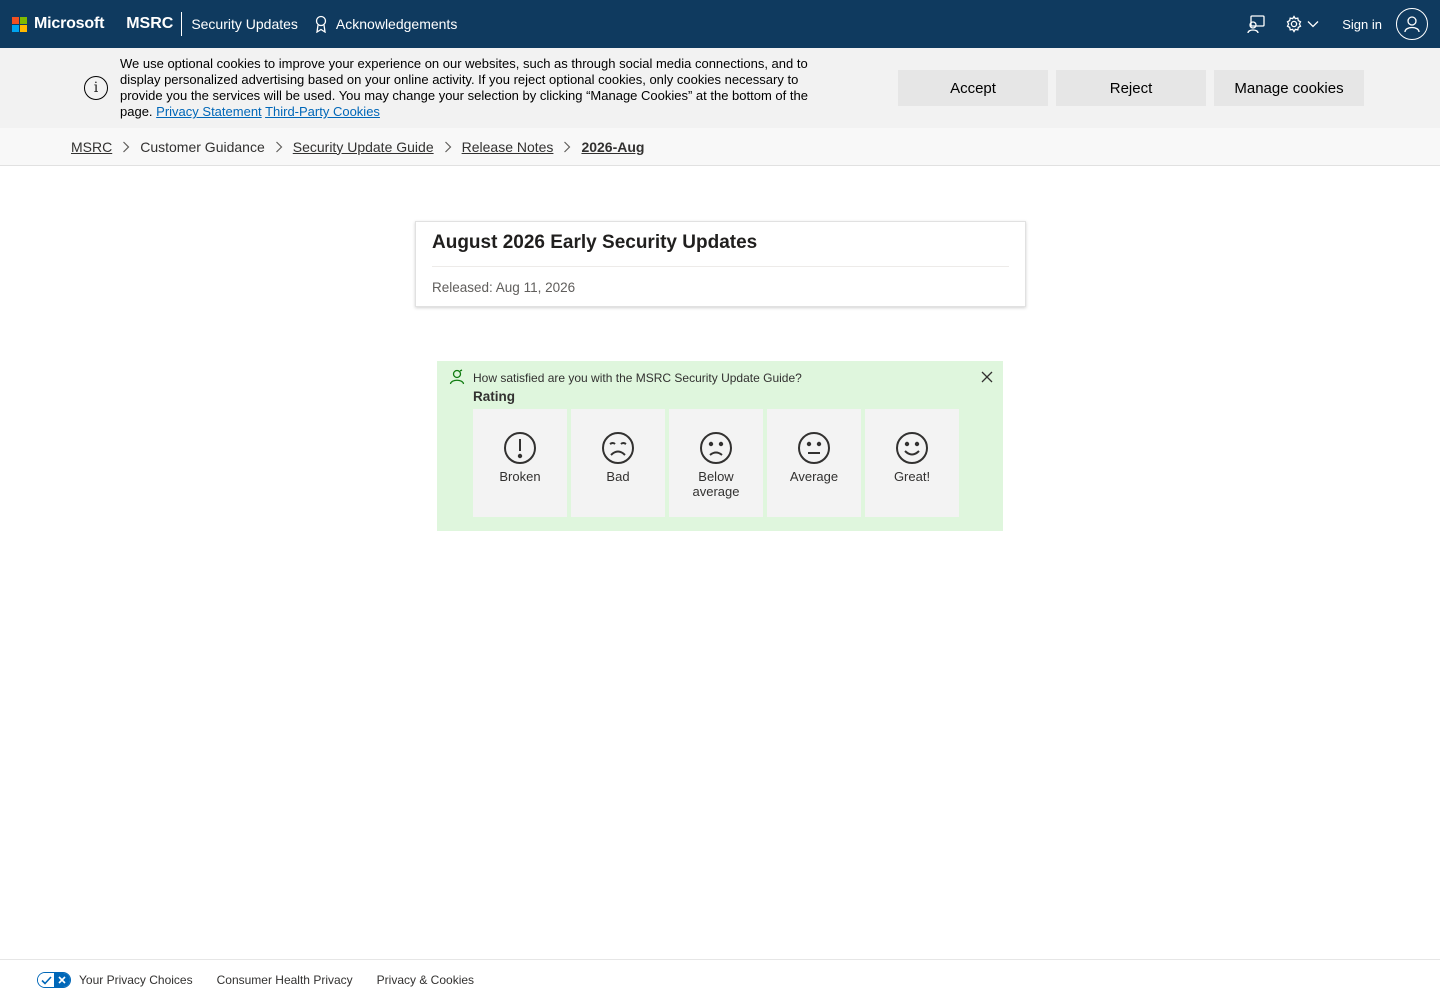 The image size is (1440, 1000). Describe the element at coordinates (814, 476) in the screenshot. I see `rating-option-label: Average` at that location.